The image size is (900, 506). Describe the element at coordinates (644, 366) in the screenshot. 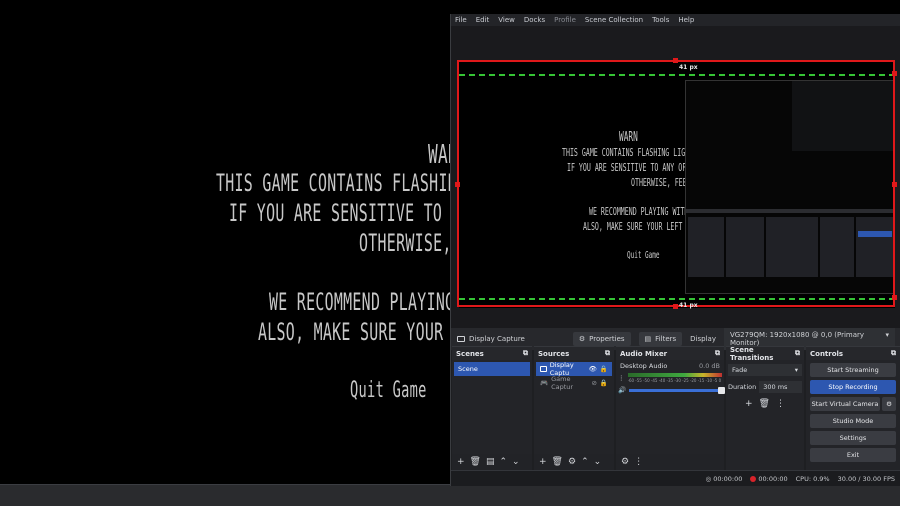

I see `audio-track-name: Desktop Audio` at that location.